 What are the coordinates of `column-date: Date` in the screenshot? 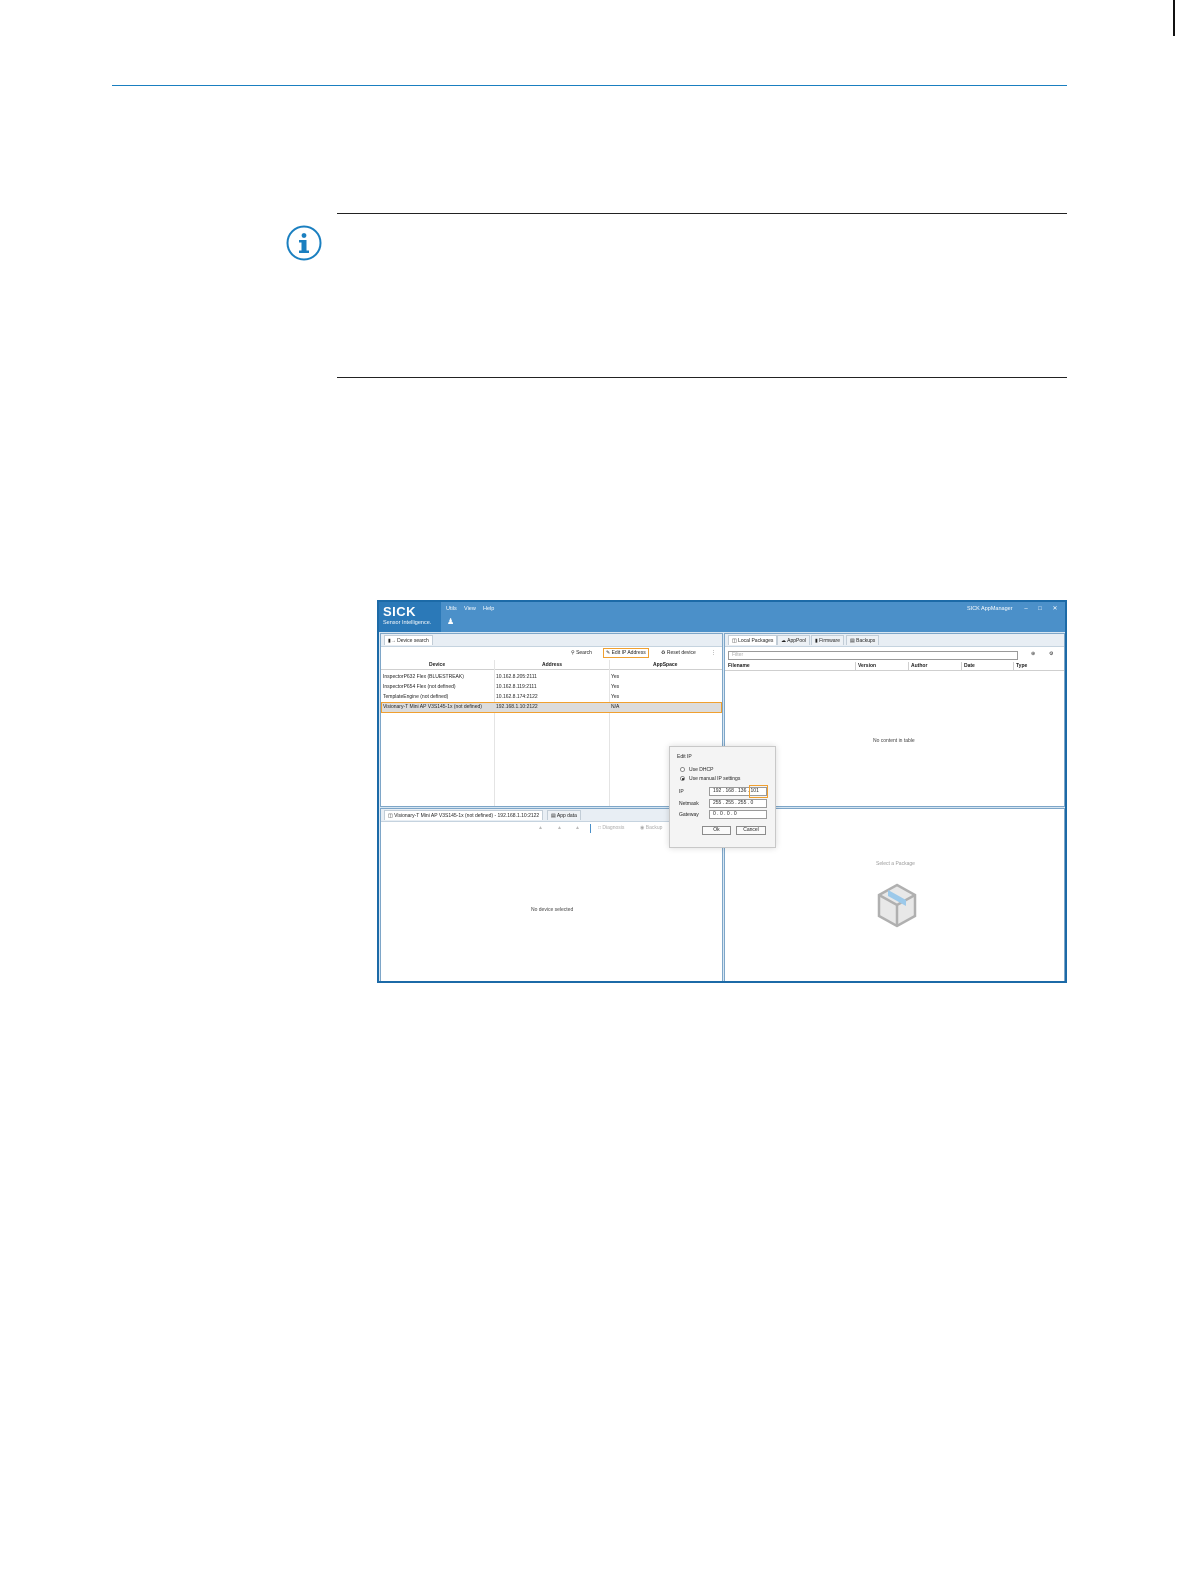 It's located at (969, 666).